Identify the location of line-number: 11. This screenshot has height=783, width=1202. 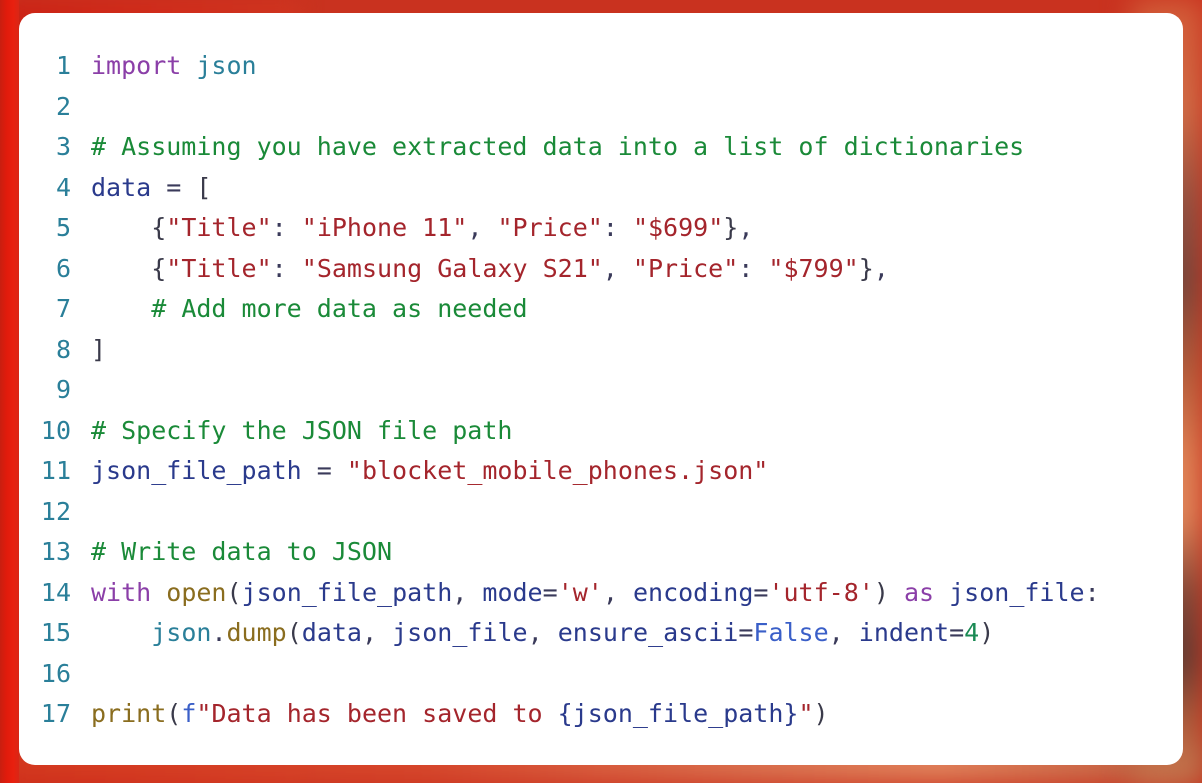
(55, 470).